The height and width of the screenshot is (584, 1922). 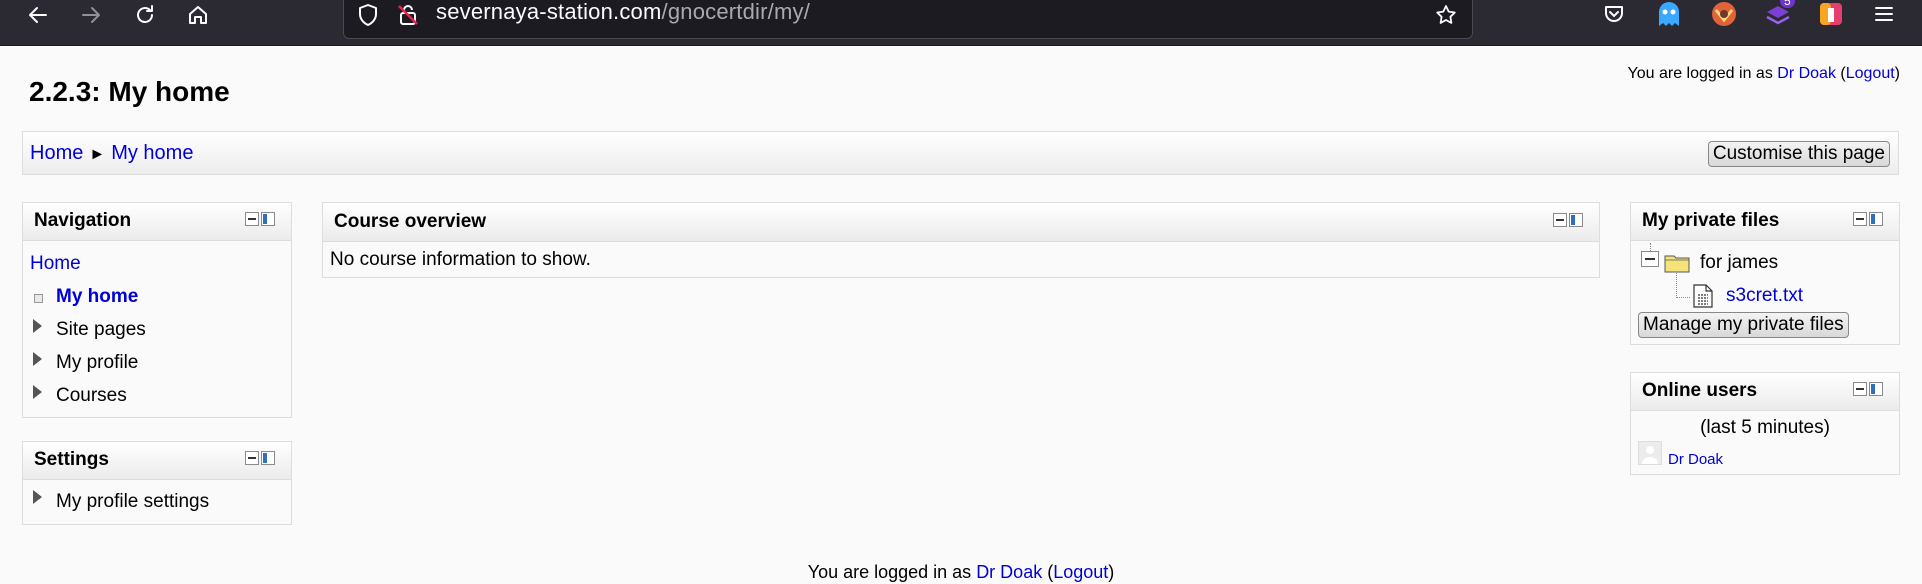 What do you see at coordinates (157, 483) in the screenshot?
I see `settings-block: Settings My profile settings` at bounding box center [157, 483].